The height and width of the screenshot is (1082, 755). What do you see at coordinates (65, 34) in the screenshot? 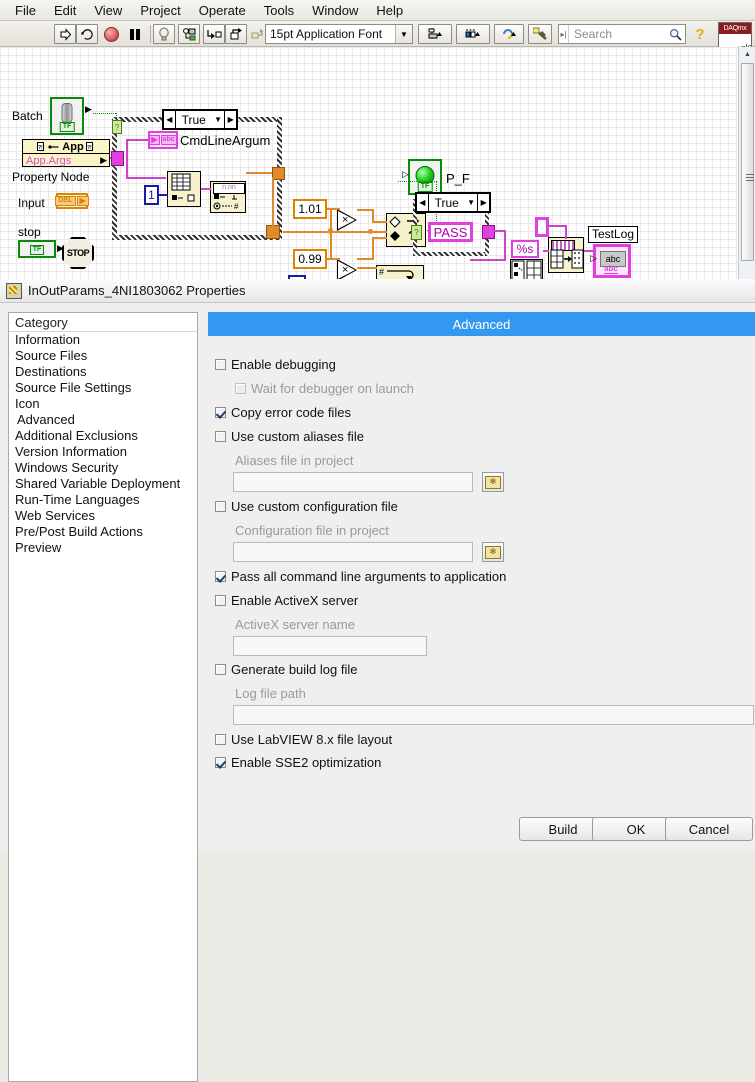
I see `run-arrow-icon` at bounding box center [65, 34].